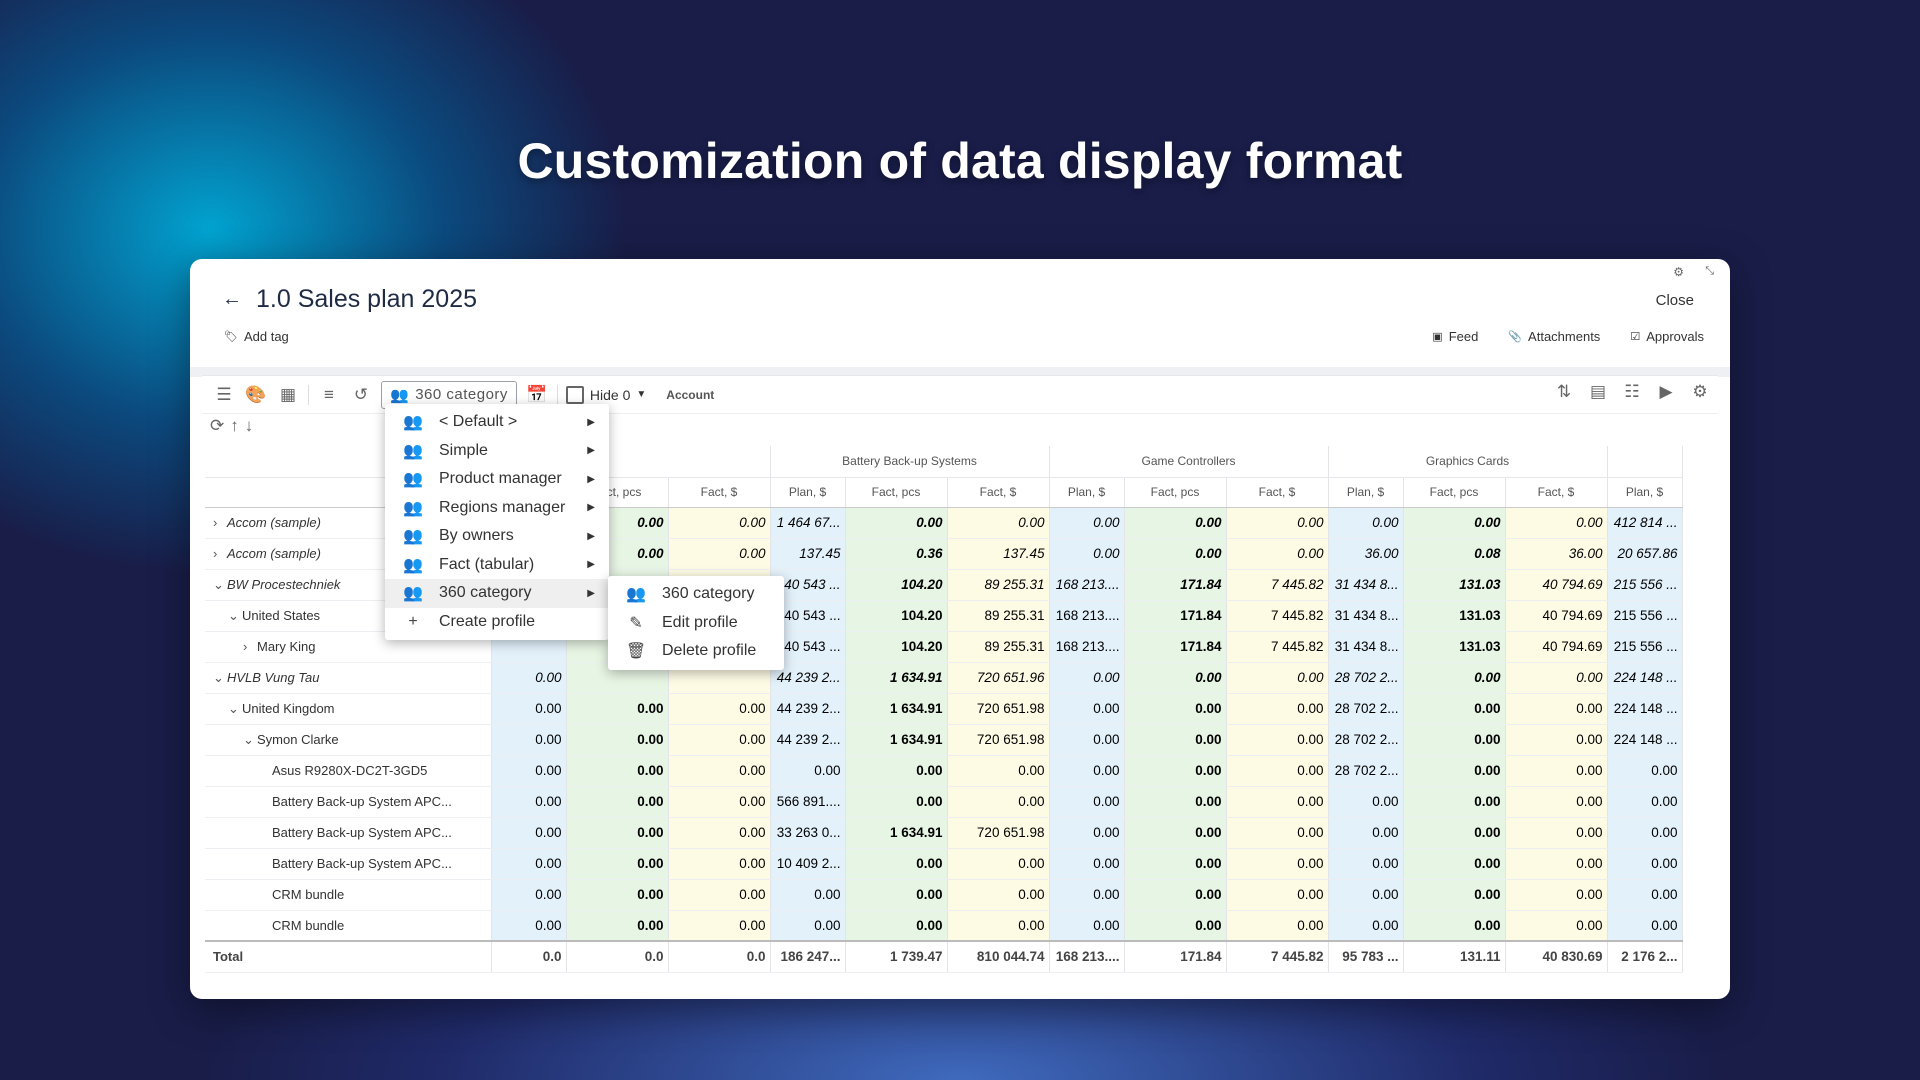  Describe the element at coordinates (1667, 336) in the screenshot. I see `approvals-link: ☑ Approvals` at that location.